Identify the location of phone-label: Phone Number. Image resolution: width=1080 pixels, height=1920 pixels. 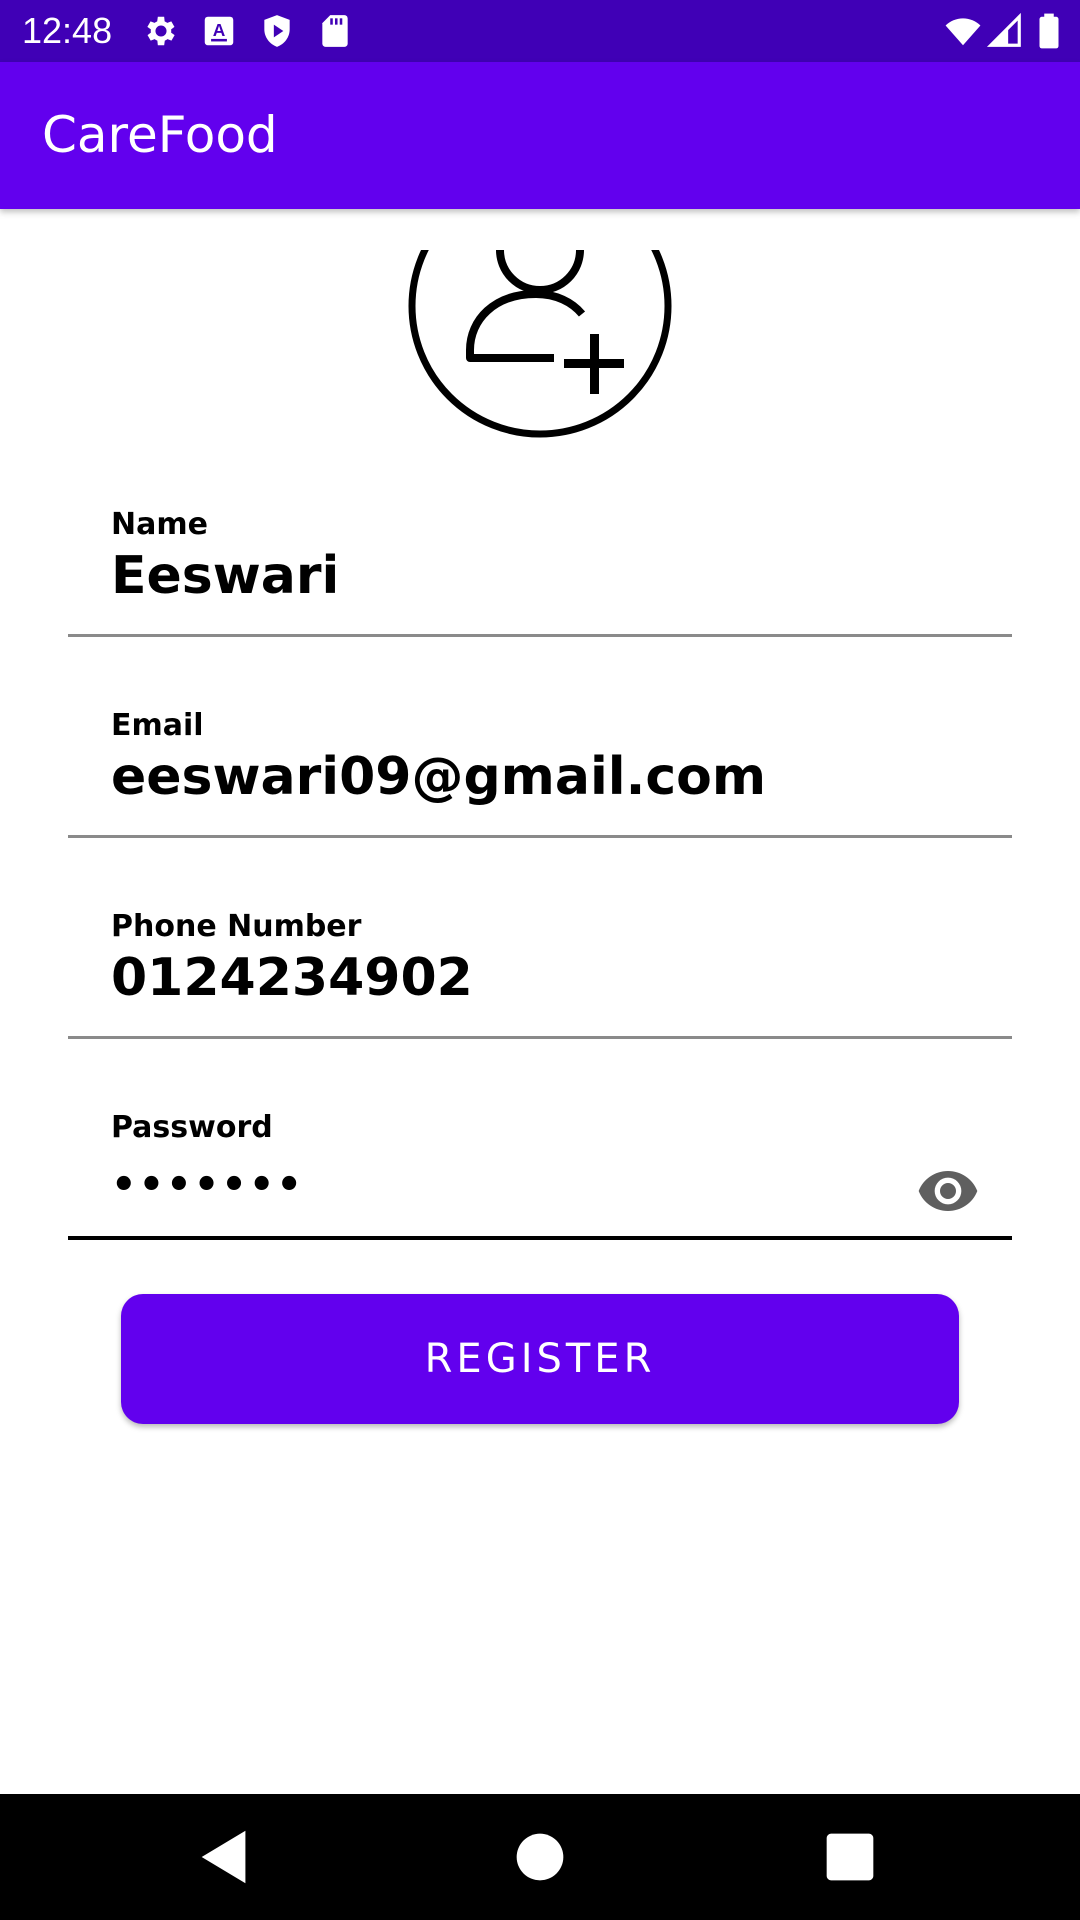
(236, 926).